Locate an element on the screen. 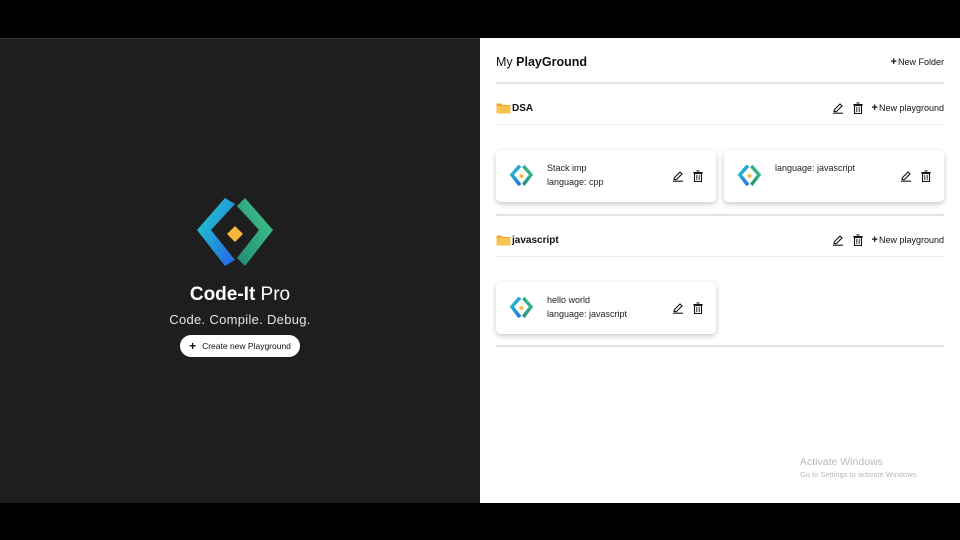 The width and height of the screenshot is (960, 540). card-info: hello world language: javascript is located at coordinates (609, 307).